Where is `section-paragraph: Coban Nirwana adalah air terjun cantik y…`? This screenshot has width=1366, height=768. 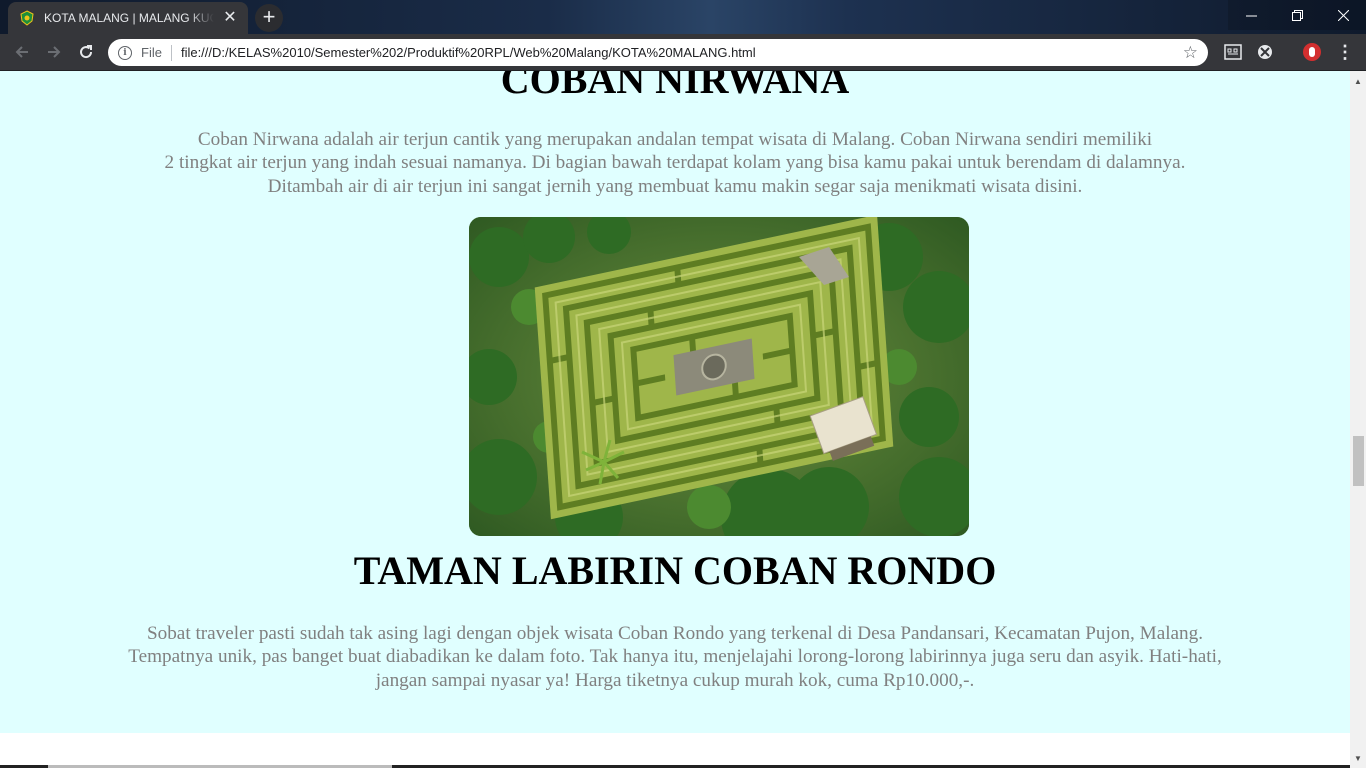
section-paragraph: Coban Nirwana adalah air terjun cantik y… is located at coordinates (675, 163).